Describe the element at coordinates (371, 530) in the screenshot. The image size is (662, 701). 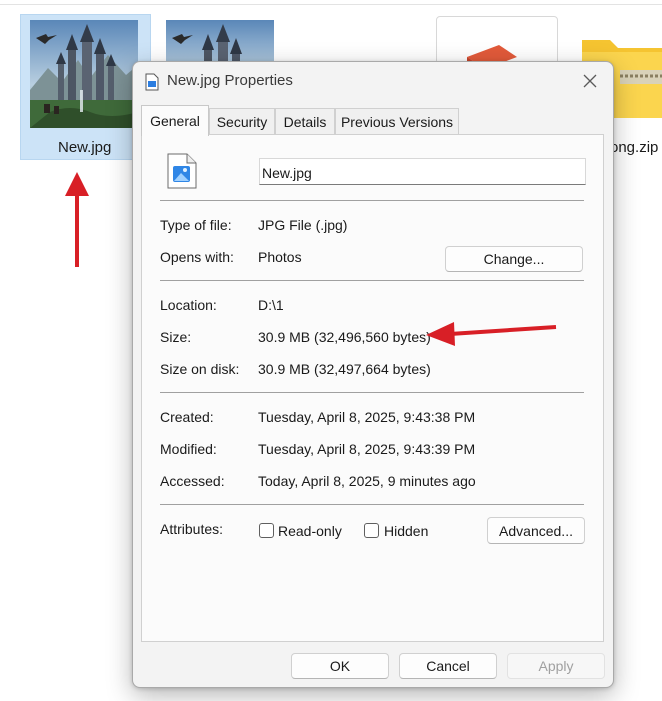
I see `hidden-checkbox` at that location.